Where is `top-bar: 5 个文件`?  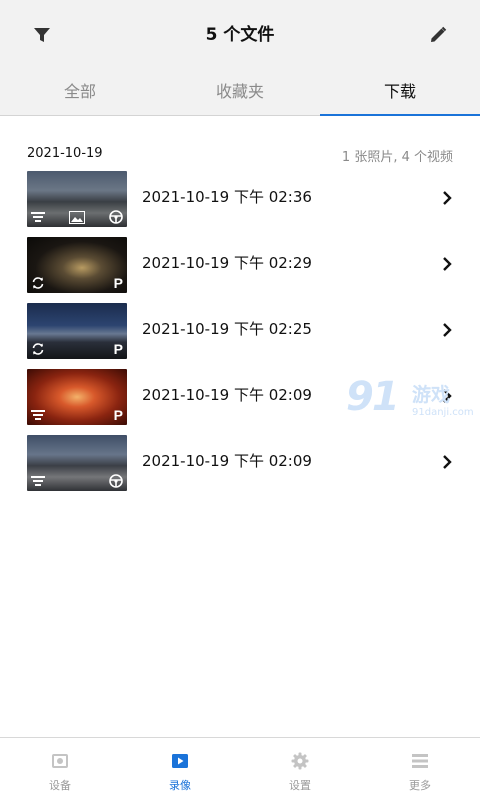
top-bar: 5 个文件 is located at coordinates (240, 35).